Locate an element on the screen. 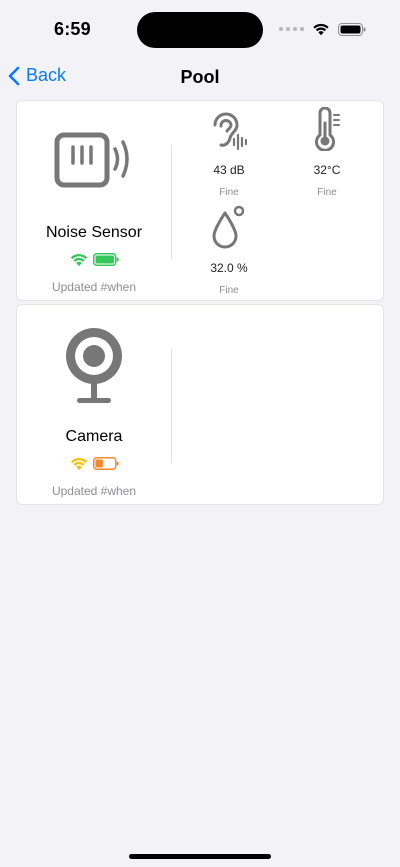  metric-value: 32°C is located at coordinates (327, 170).